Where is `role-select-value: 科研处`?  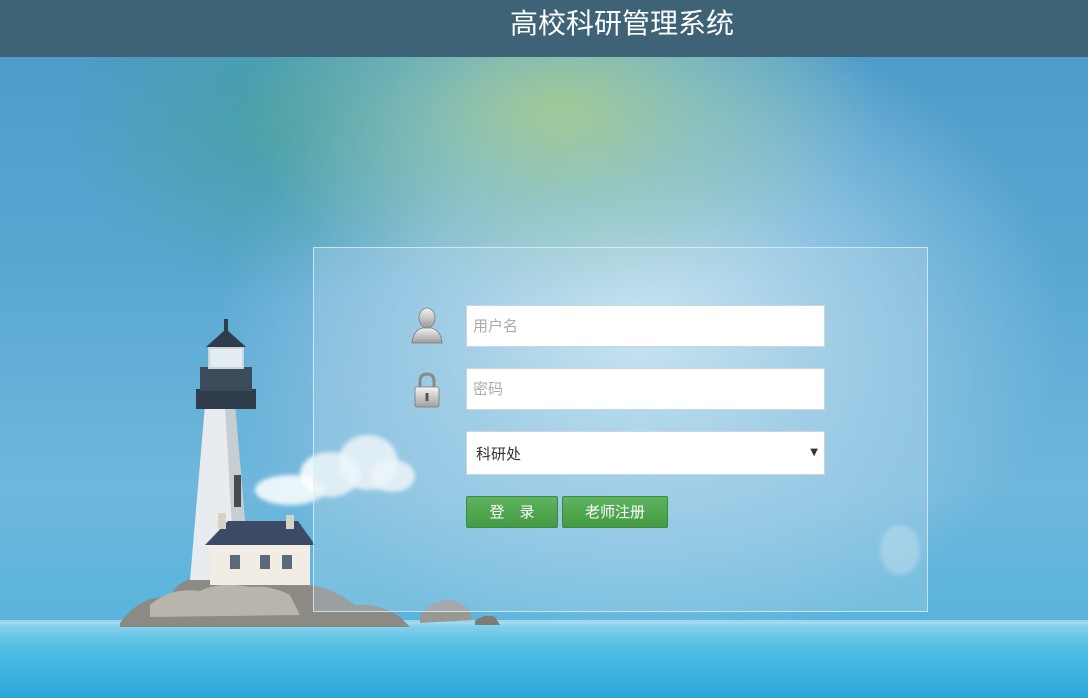 role-select-value: 科研处 is located at coordinates (499, 454).